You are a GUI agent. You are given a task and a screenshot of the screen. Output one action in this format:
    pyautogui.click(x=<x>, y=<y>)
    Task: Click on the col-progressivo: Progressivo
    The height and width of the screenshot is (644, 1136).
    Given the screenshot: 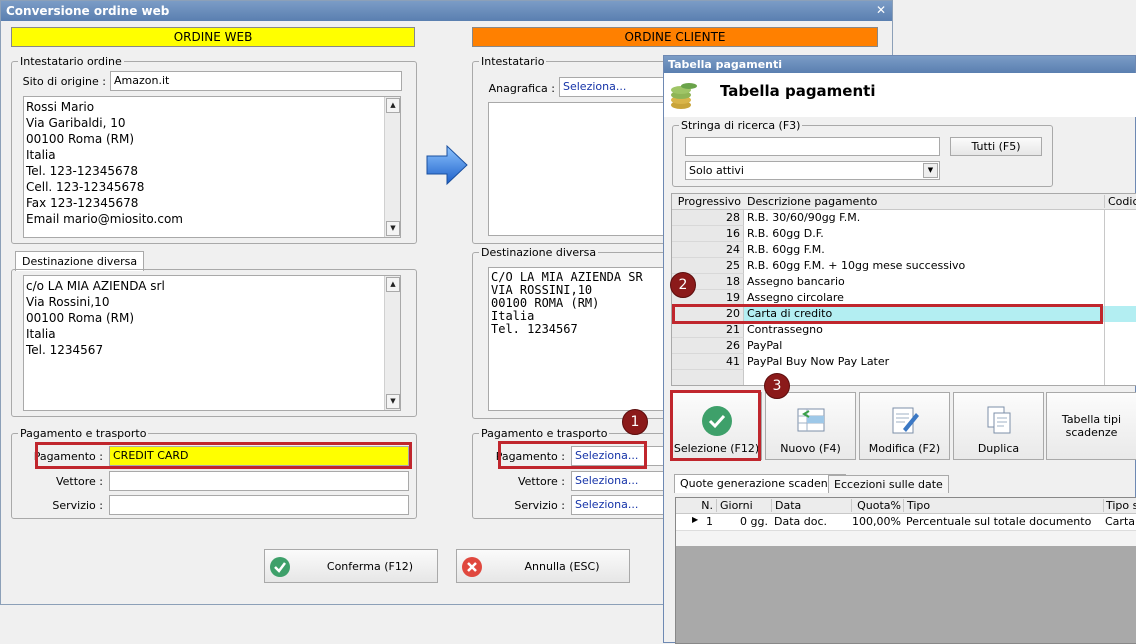 What is the action you would take?
    pyautogui.click(x=708, y=201)
    